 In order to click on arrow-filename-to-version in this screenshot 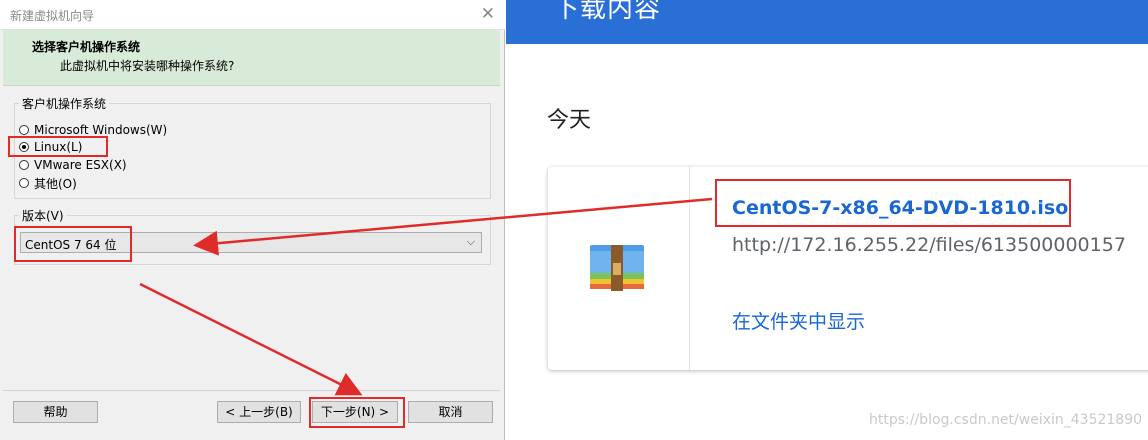, I will do `click(453, 226)`.